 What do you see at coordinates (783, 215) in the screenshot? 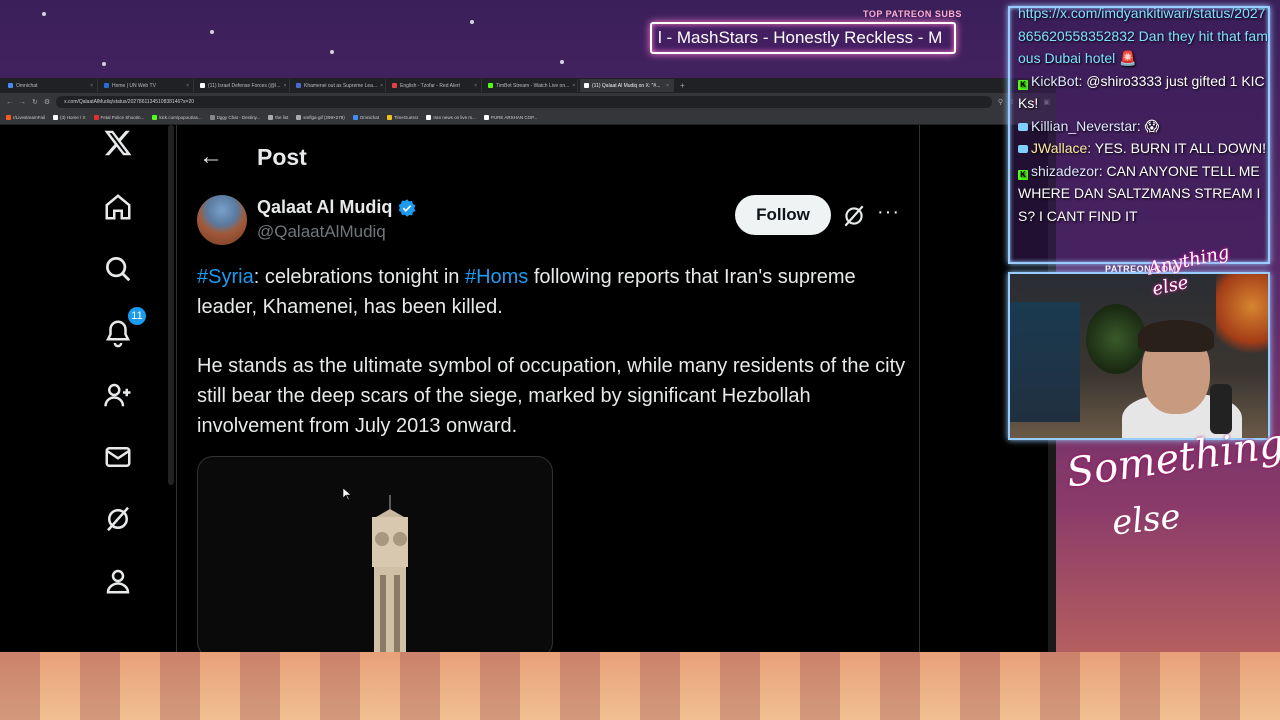
I see `follow-button: Follow` at bounding box center [783, 215].